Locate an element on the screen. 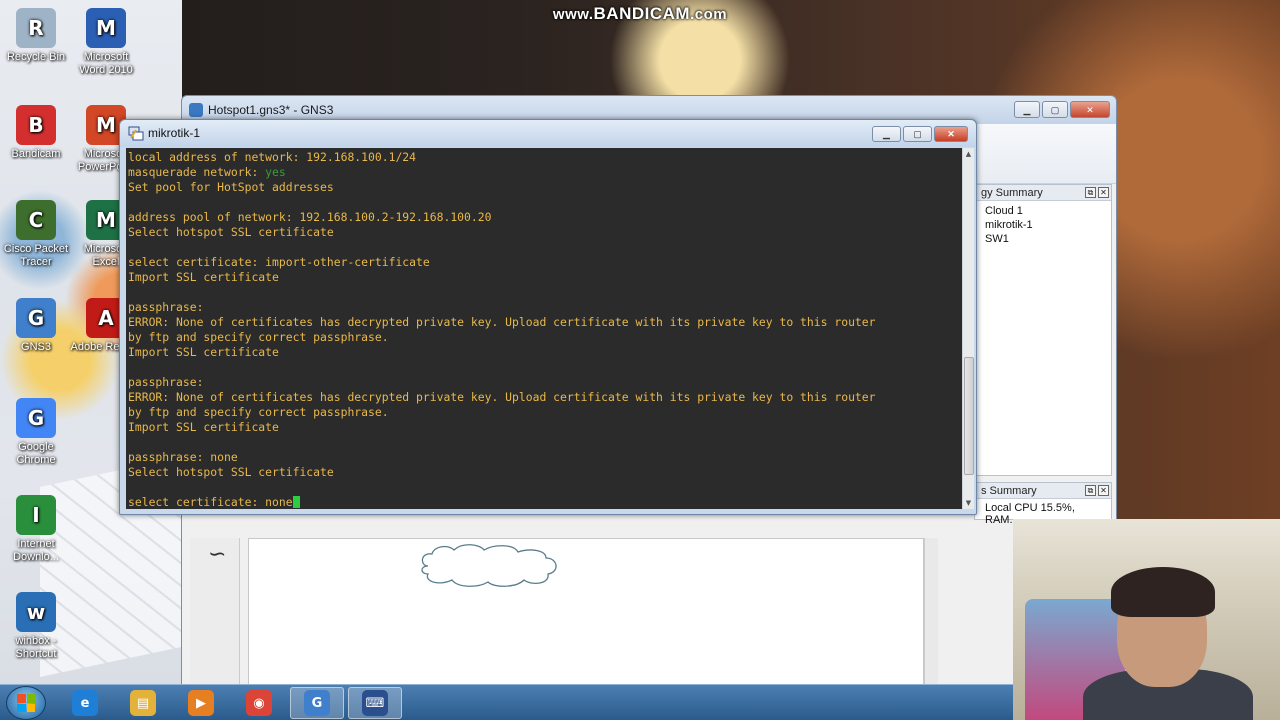  terminal-cursor is located at coordinates (296, 502).